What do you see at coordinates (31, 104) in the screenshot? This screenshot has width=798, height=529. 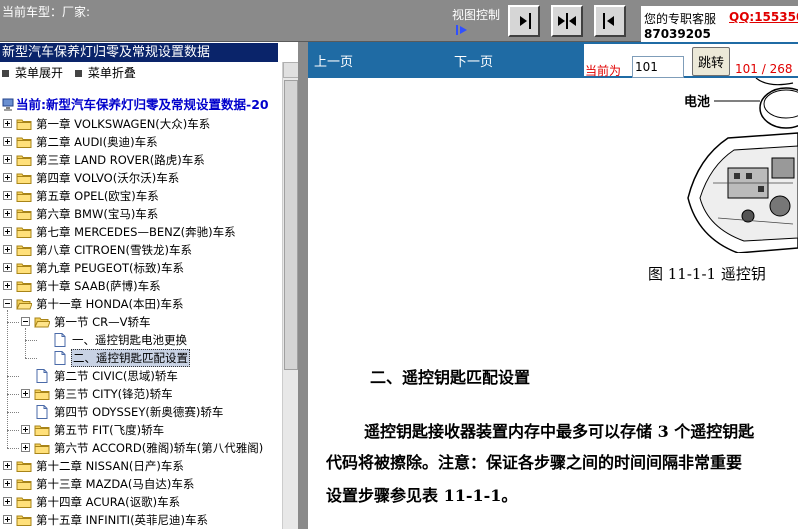 I see `current-prefix: 当前:` at bounding box center [31, 104].